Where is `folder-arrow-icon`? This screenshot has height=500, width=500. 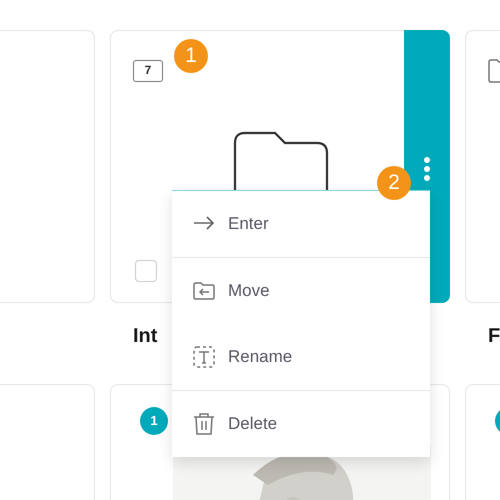
folder-arrow-icon is located at coordinates (204, 291).